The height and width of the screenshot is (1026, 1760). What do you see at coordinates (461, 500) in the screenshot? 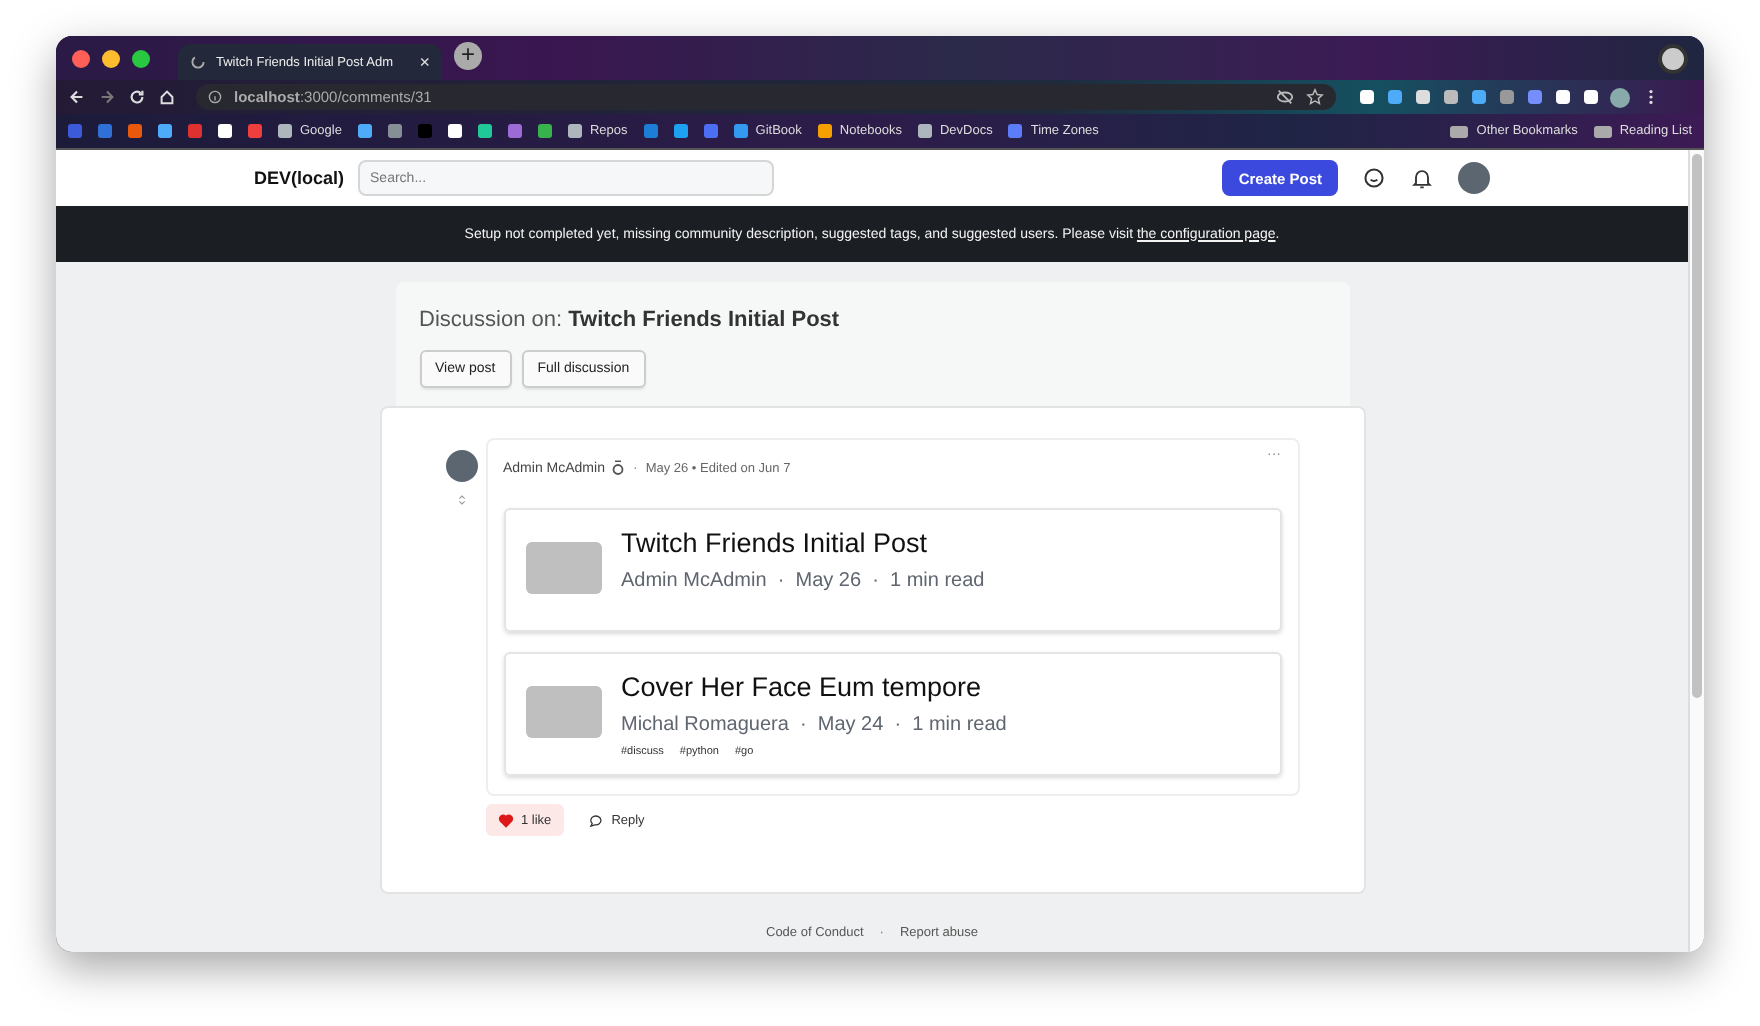
I see `collapse-icon` at bounding box center [461, 500].